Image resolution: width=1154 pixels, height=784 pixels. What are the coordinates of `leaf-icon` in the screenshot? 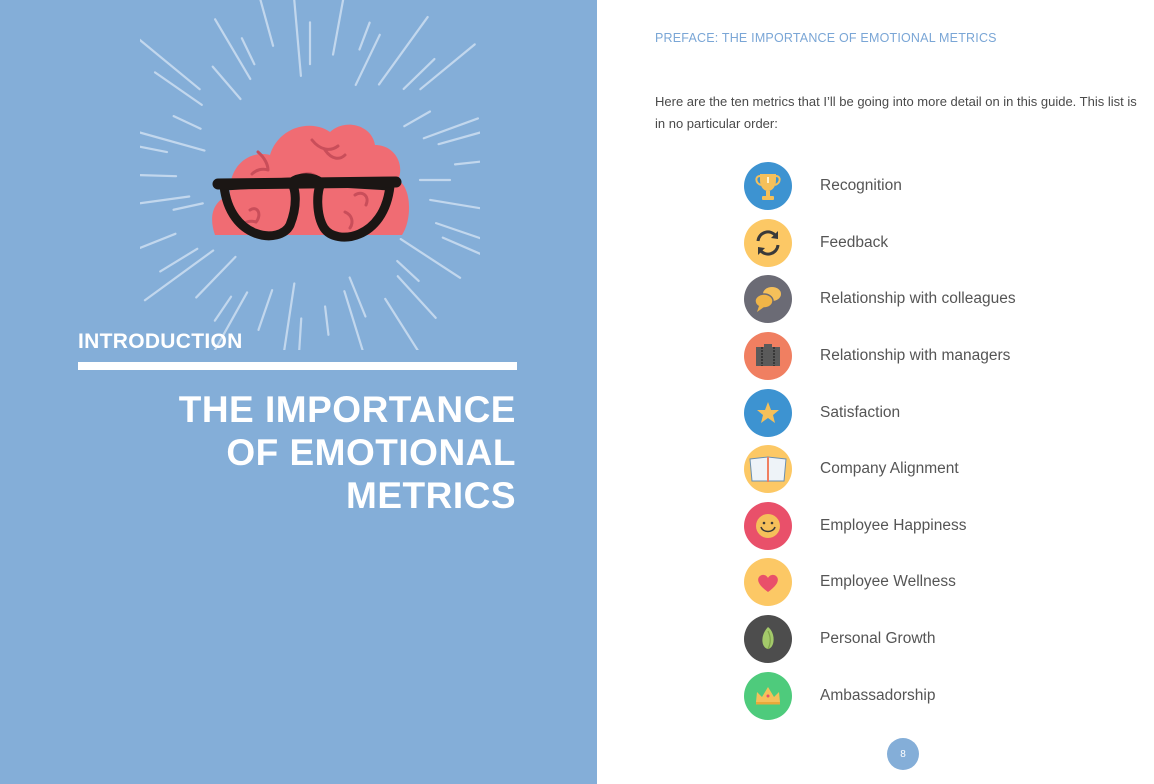 It's located at (768, 639).